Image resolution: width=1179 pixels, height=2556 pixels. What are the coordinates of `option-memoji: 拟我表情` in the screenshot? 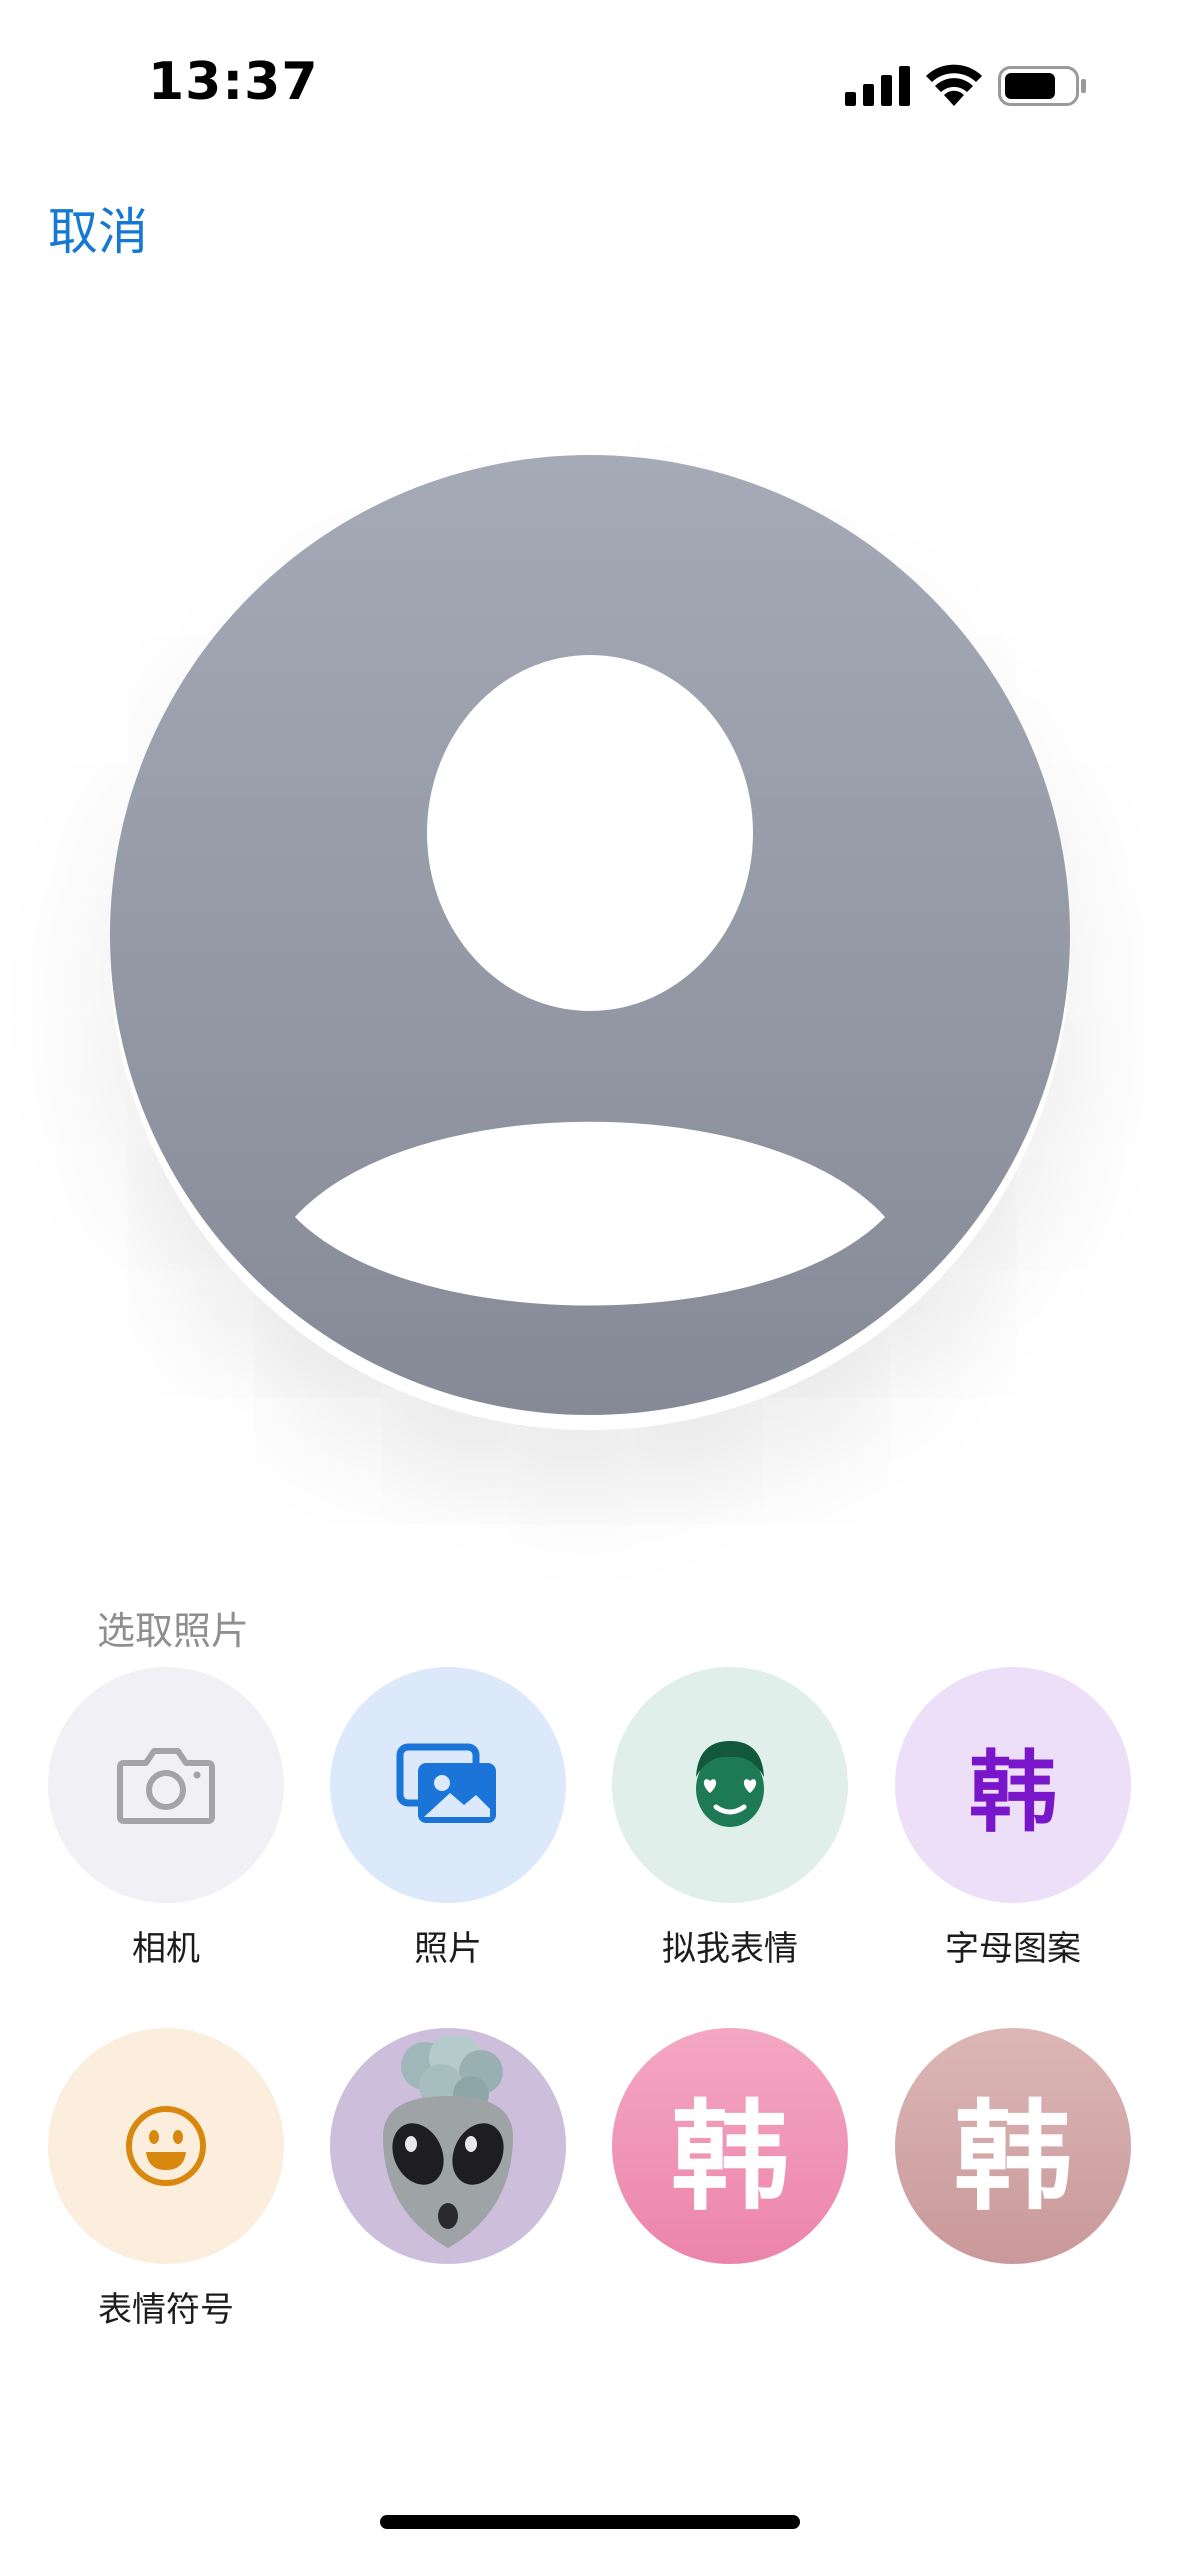 It's located at (730, 1818).